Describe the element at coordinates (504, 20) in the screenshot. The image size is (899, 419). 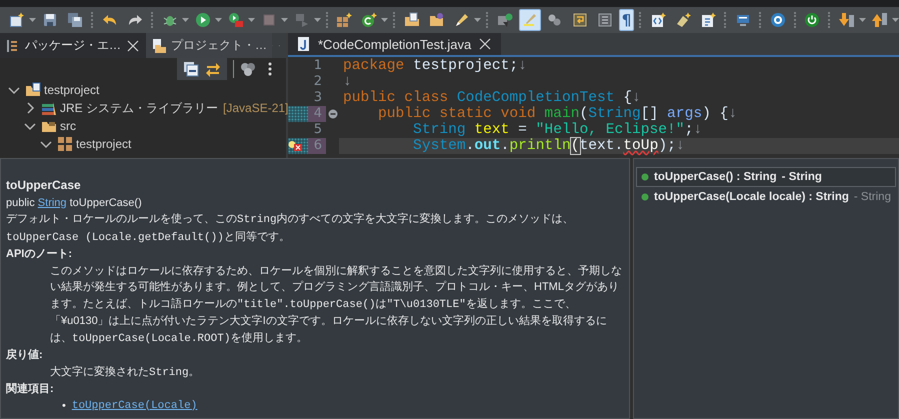
I see `task-icon` at that location.